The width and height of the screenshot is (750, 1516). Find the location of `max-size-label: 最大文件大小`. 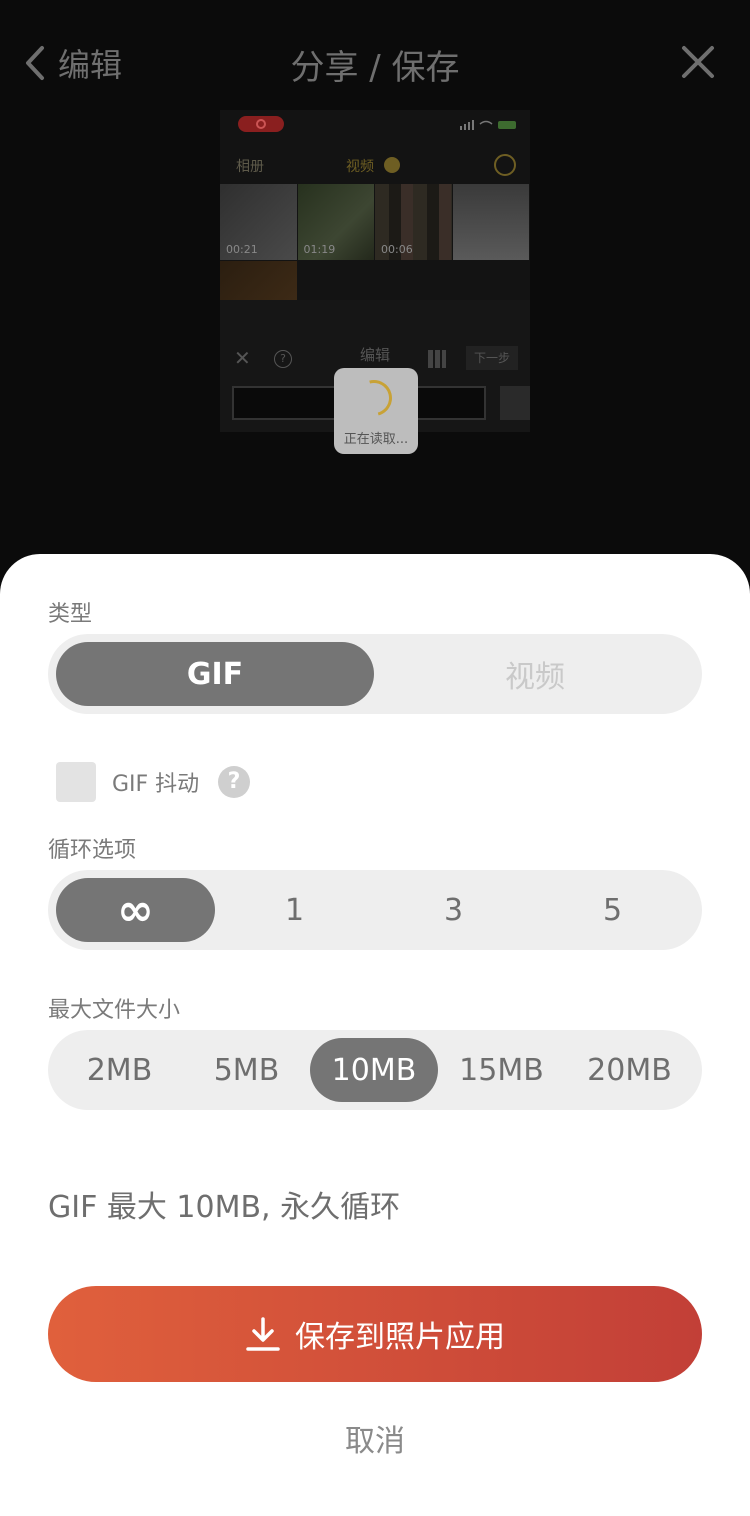

max-size-label: 最大文件大小 is located at coordinates (114, 1010).